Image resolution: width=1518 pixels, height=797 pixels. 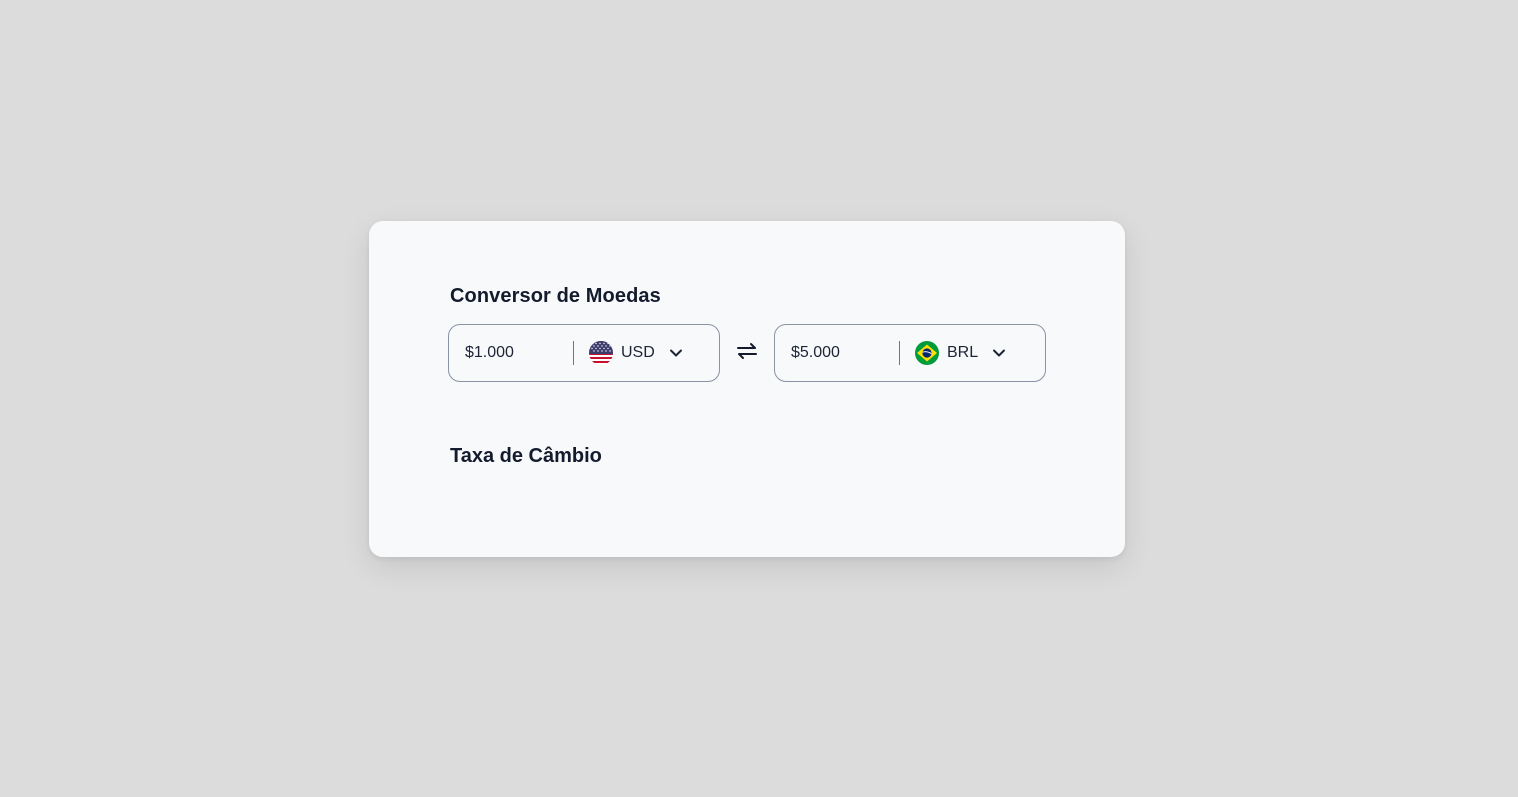 What do you see at coordinates (910, 353) in the screenshot?
I see `to-currency-field: BRL` at bounding box center [910, 353].